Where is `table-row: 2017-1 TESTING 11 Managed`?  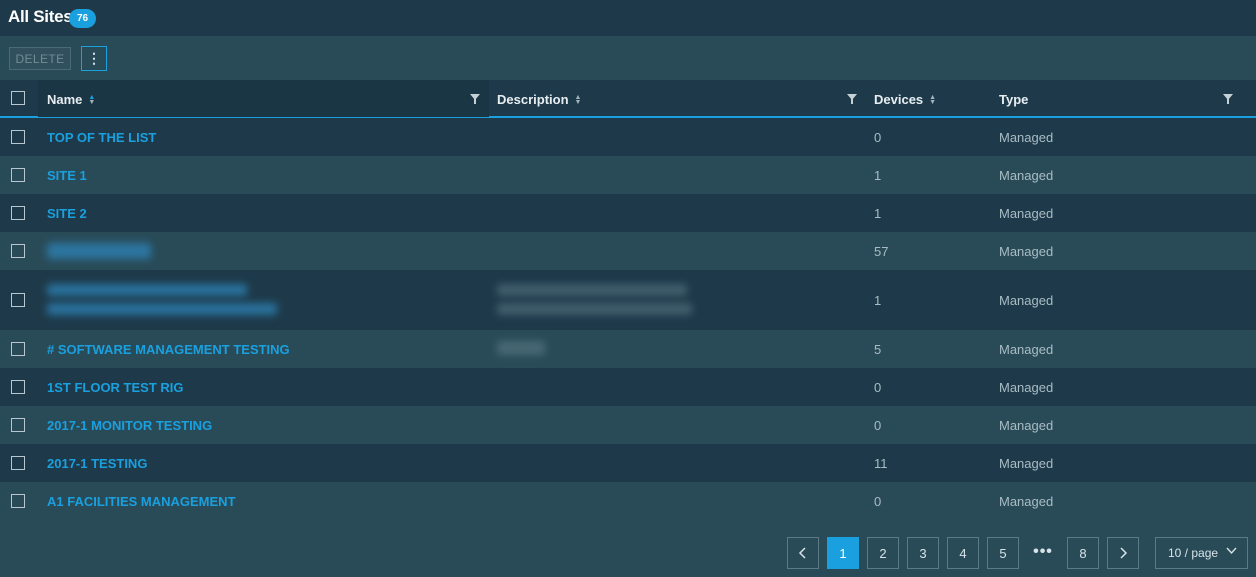
table-row: 2017-1 TESTING 11 Managed is located at coordinates (628, 463).